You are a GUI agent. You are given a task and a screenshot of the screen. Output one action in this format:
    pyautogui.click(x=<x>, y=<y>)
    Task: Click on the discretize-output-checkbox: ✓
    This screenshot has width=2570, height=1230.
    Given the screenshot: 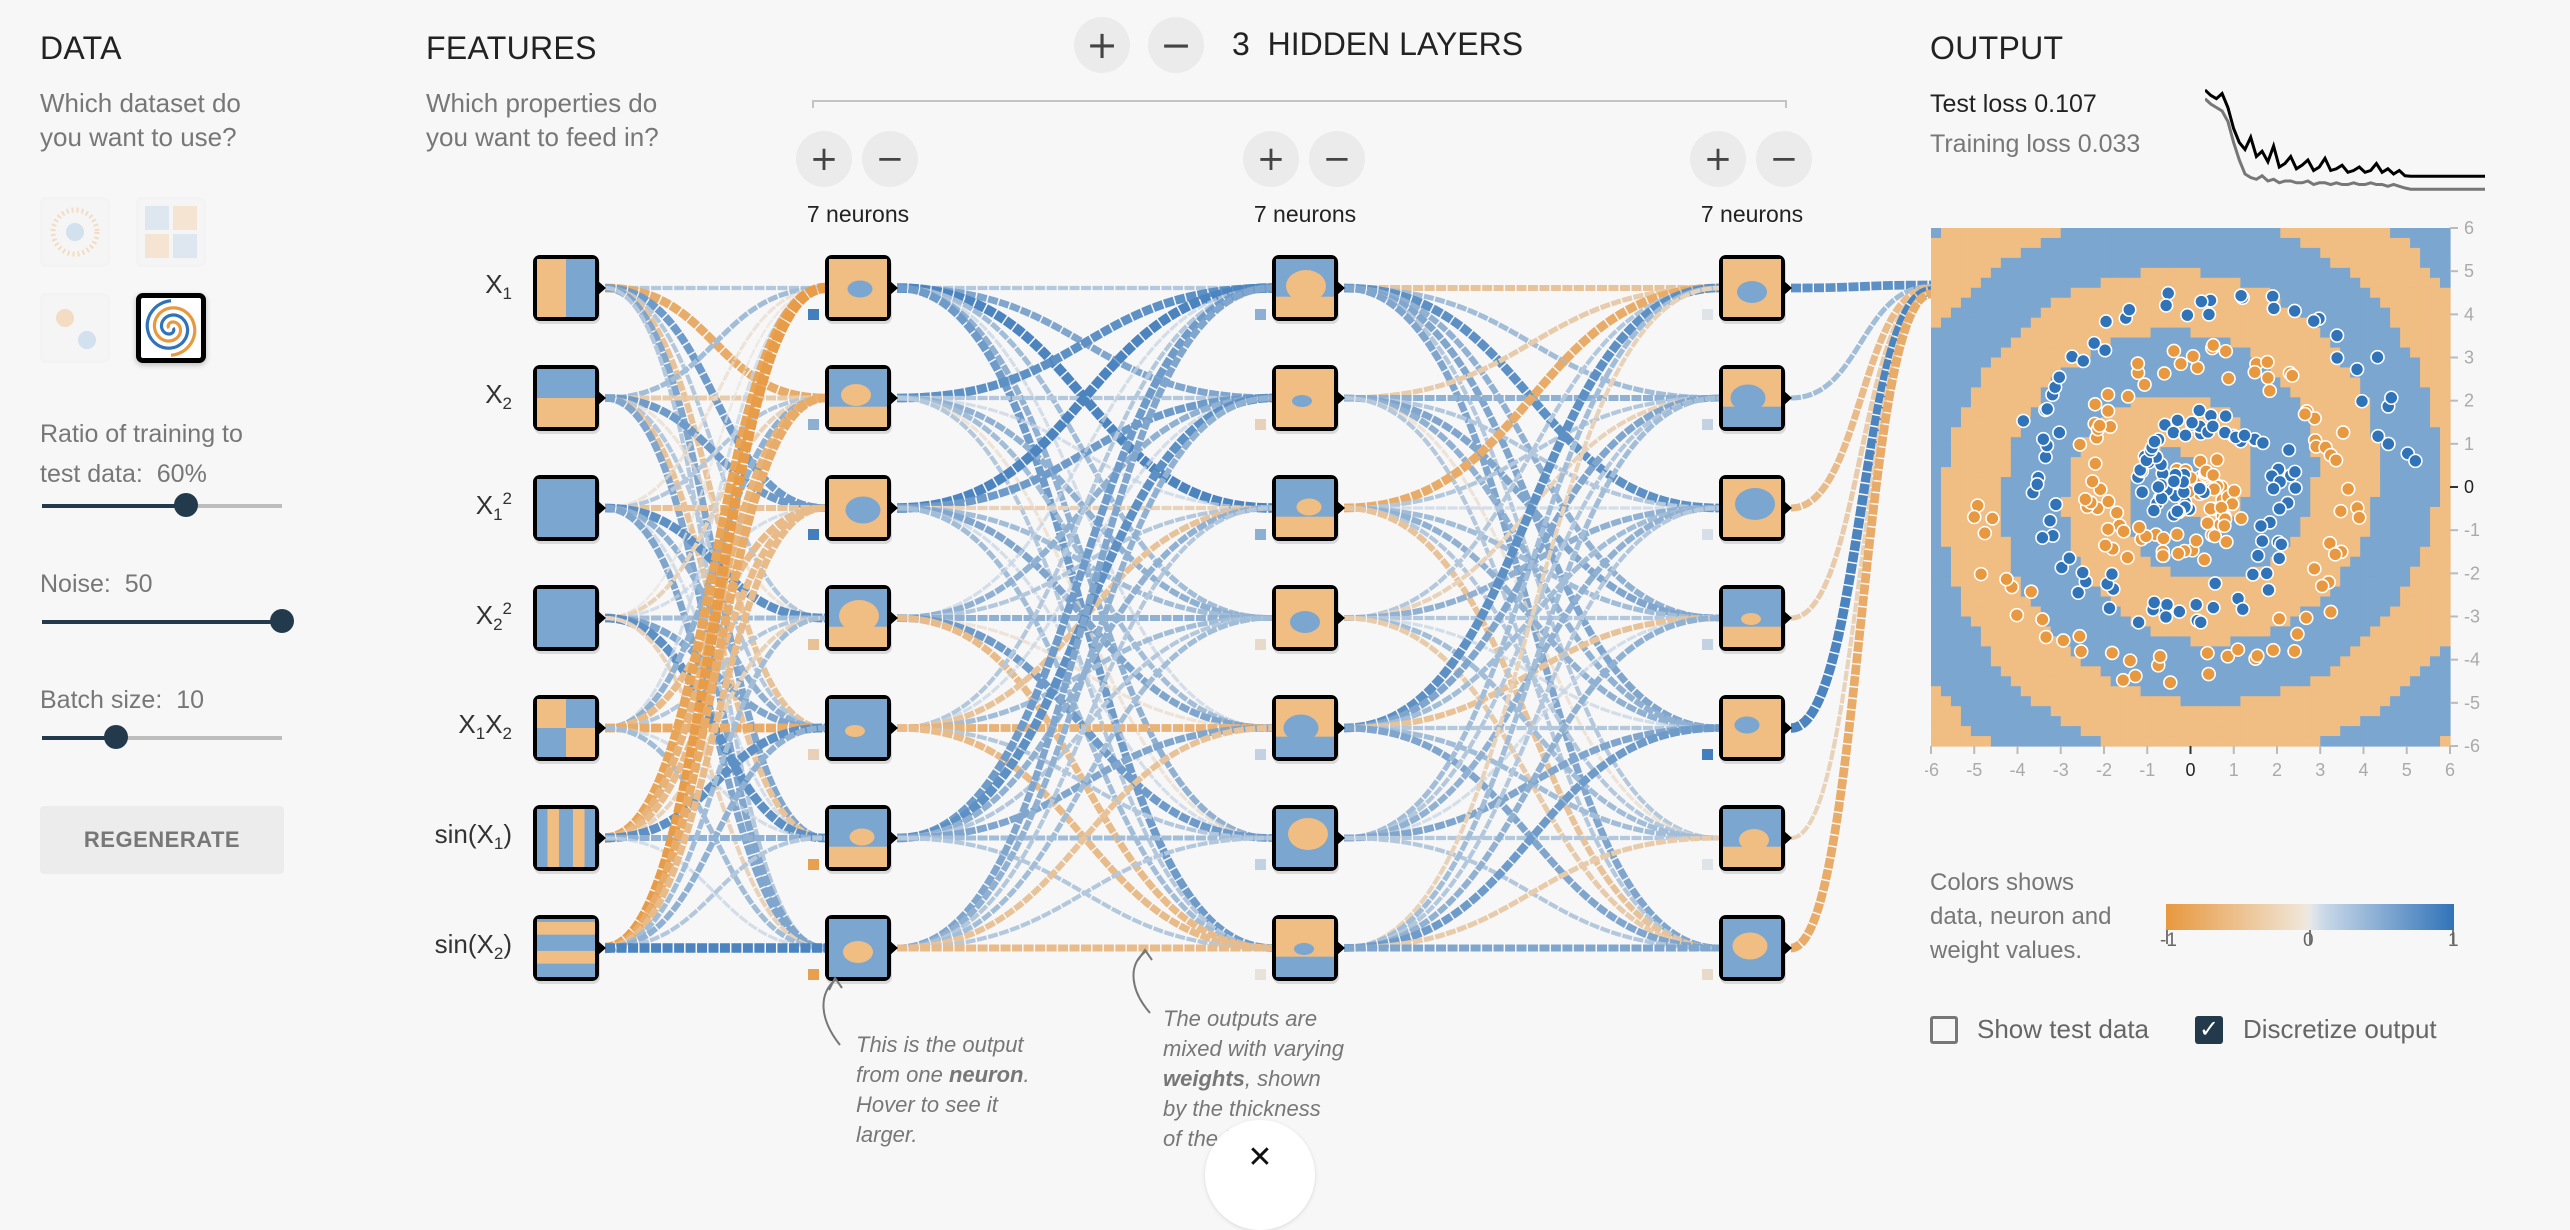 What is the action you would take?
    pyautogui.click(x=2209, y=1030)
    